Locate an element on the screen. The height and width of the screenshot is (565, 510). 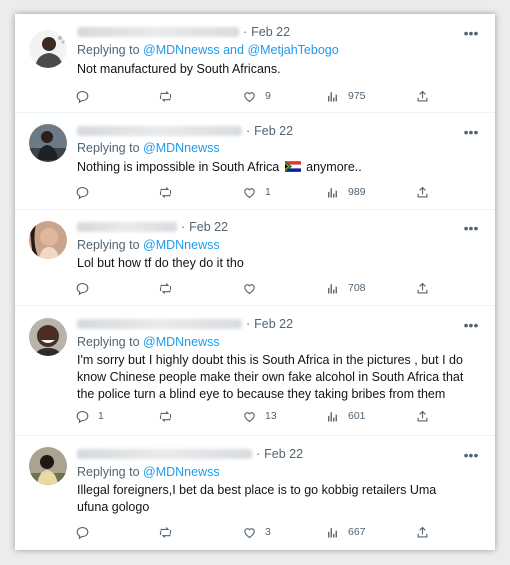
like-button: 9 is located at coordinates (256, 96).